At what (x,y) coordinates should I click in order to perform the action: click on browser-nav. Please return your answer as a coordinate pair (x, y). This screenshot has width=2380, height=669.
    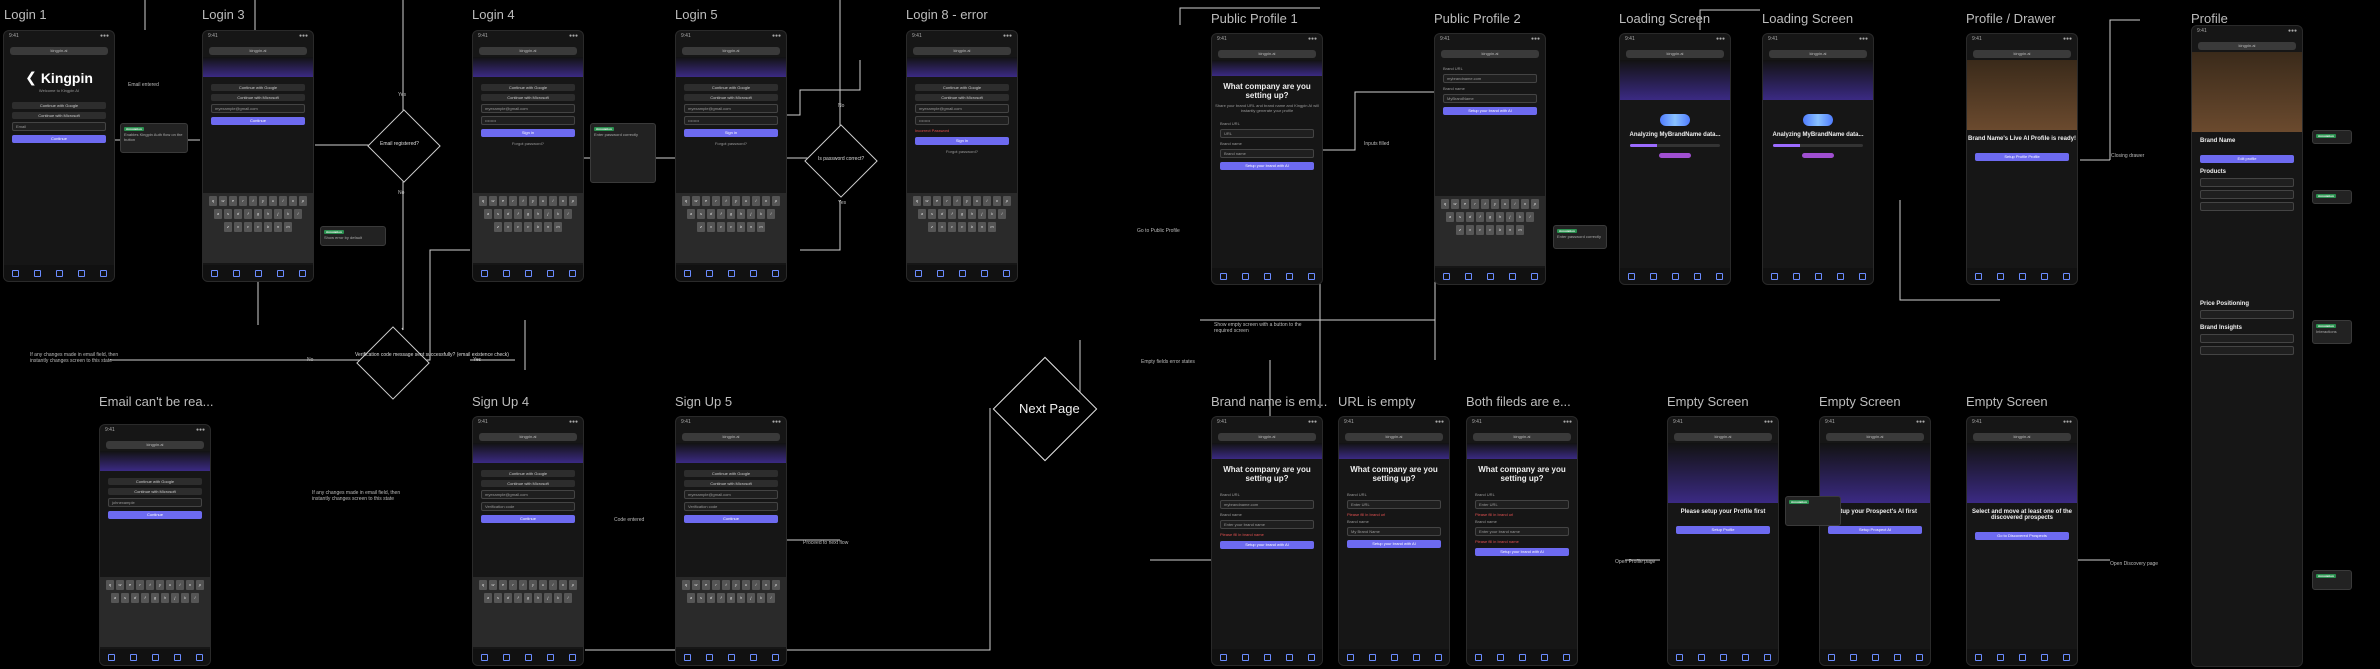
    Looking at the image, I should click on (59, 273).